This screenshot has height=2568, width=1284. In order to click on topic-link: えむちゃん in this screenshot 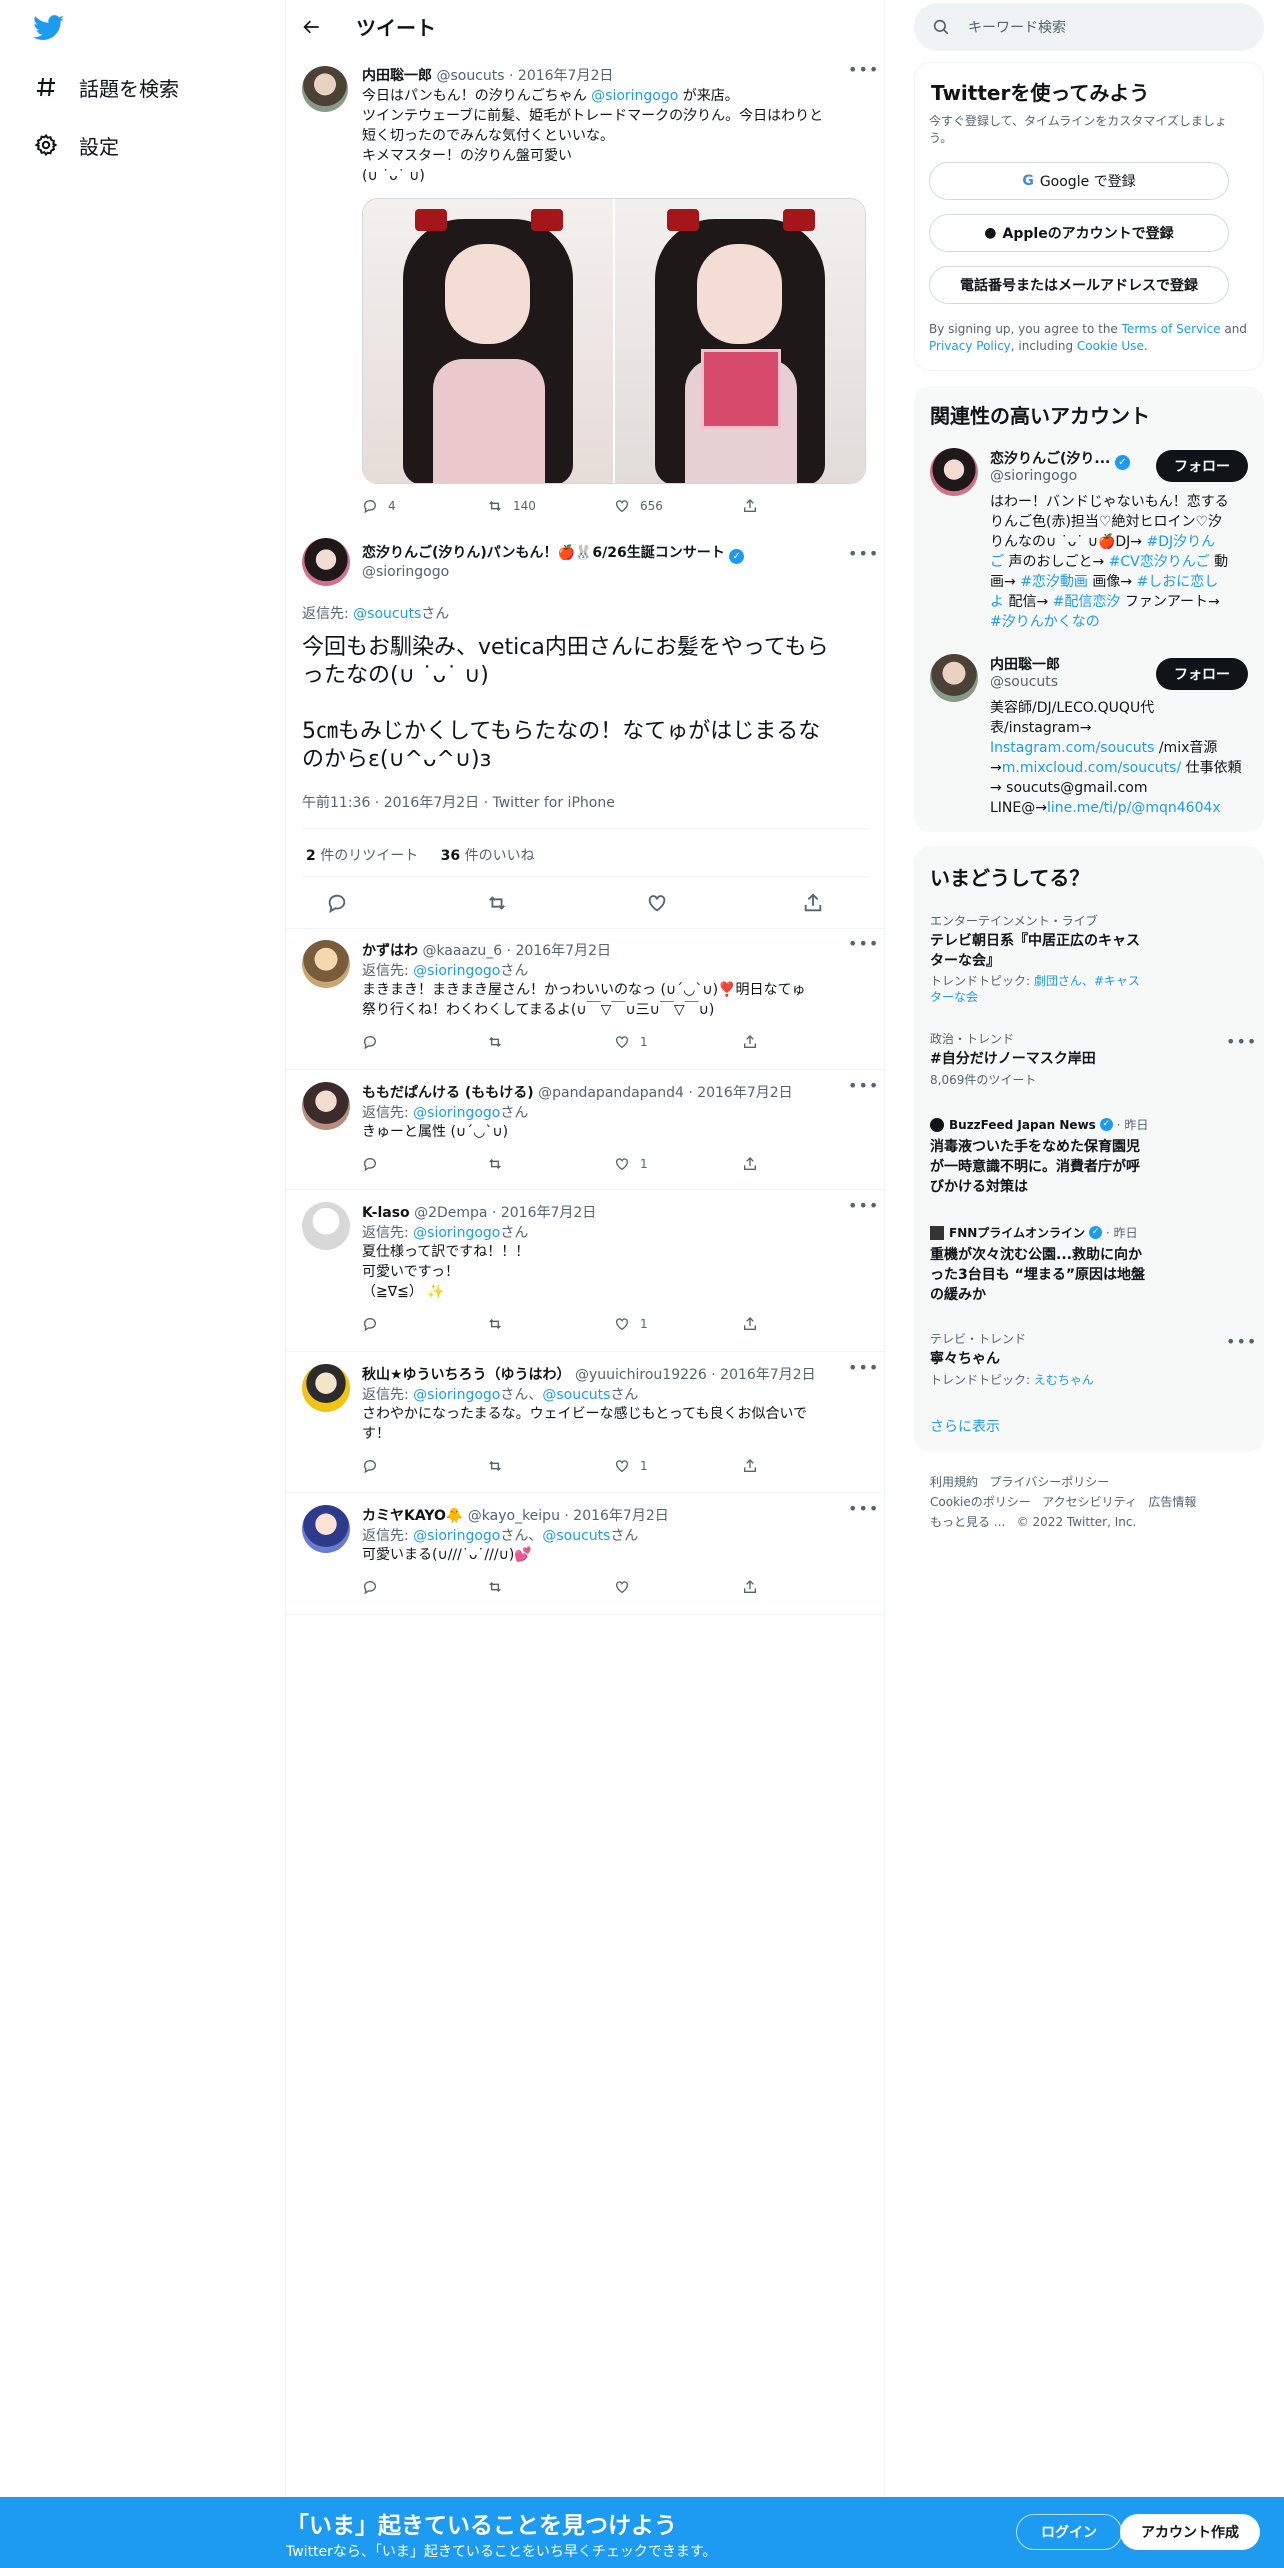, I will do `click(1064, 1380)`.